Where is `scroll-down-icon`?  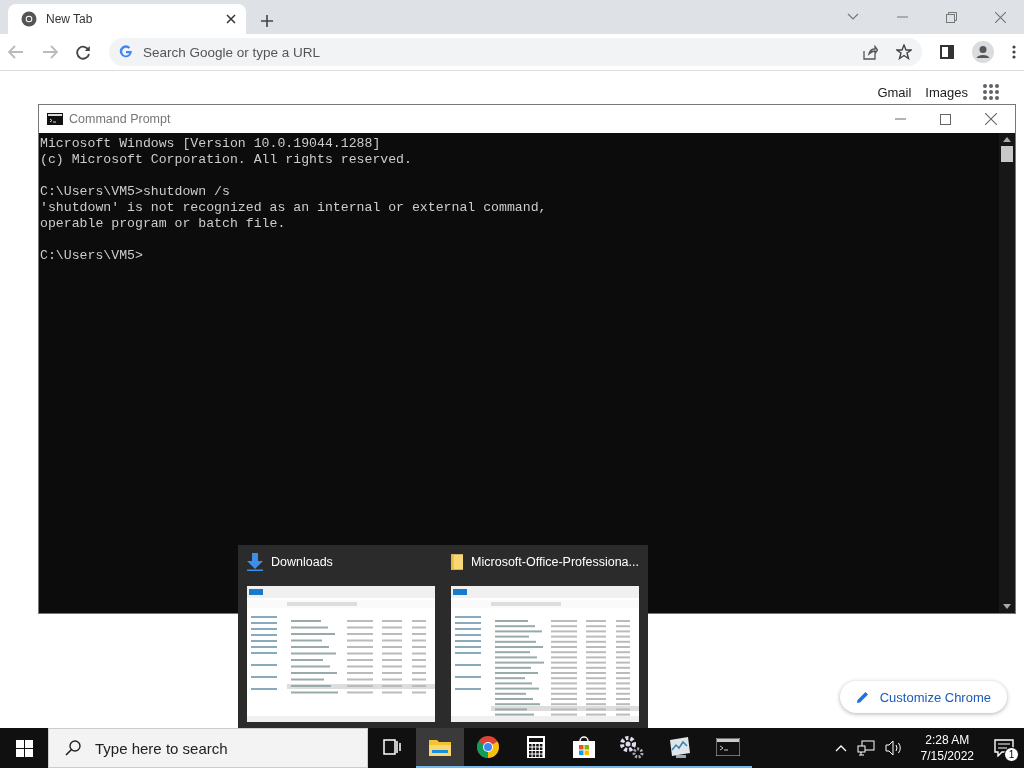
scroll-down-icon is located at coordinates (1007, 606).